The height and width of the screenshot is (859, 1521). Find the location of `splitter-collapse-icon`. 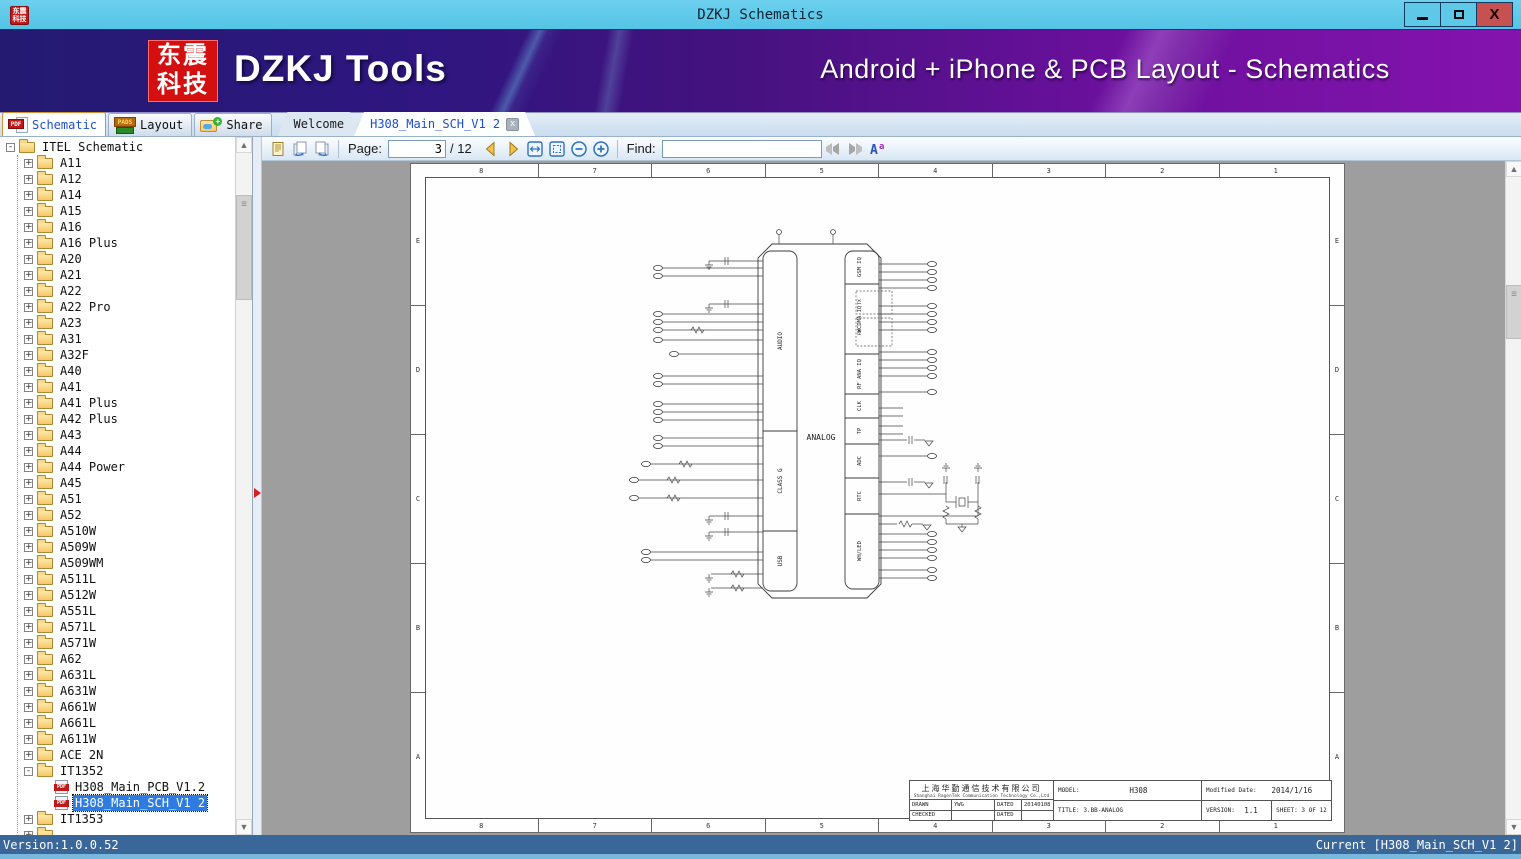

splitter-collapse-icon is located at coordinates (257, 493).